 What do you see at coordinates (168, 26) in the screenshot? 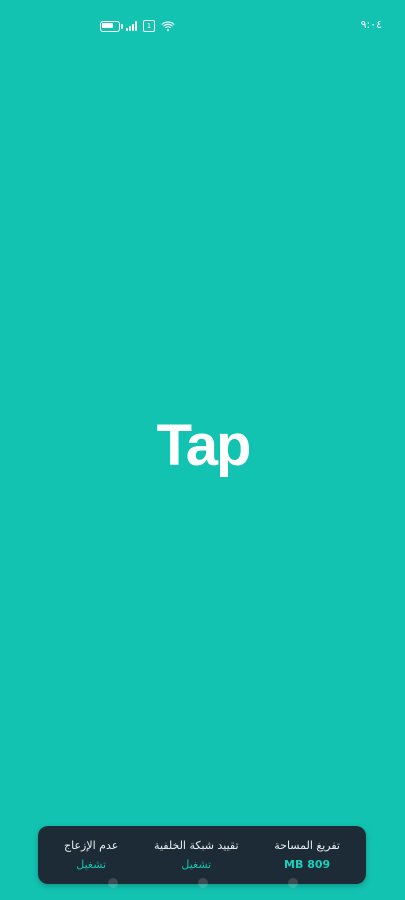
I see `wifi-icon` at bounding box center [168, 26].